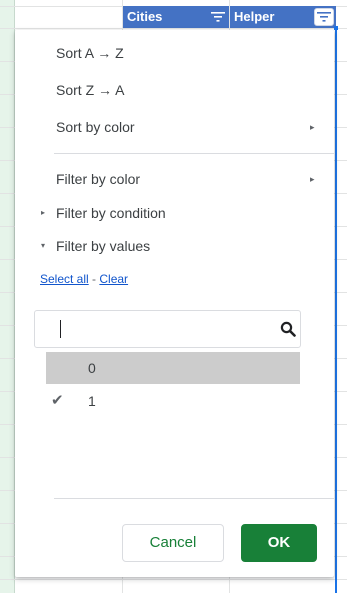  What do you see at coordinates (336, 28) in the screenshot?
I see `selection-handle` at bounding box center [336, 28].